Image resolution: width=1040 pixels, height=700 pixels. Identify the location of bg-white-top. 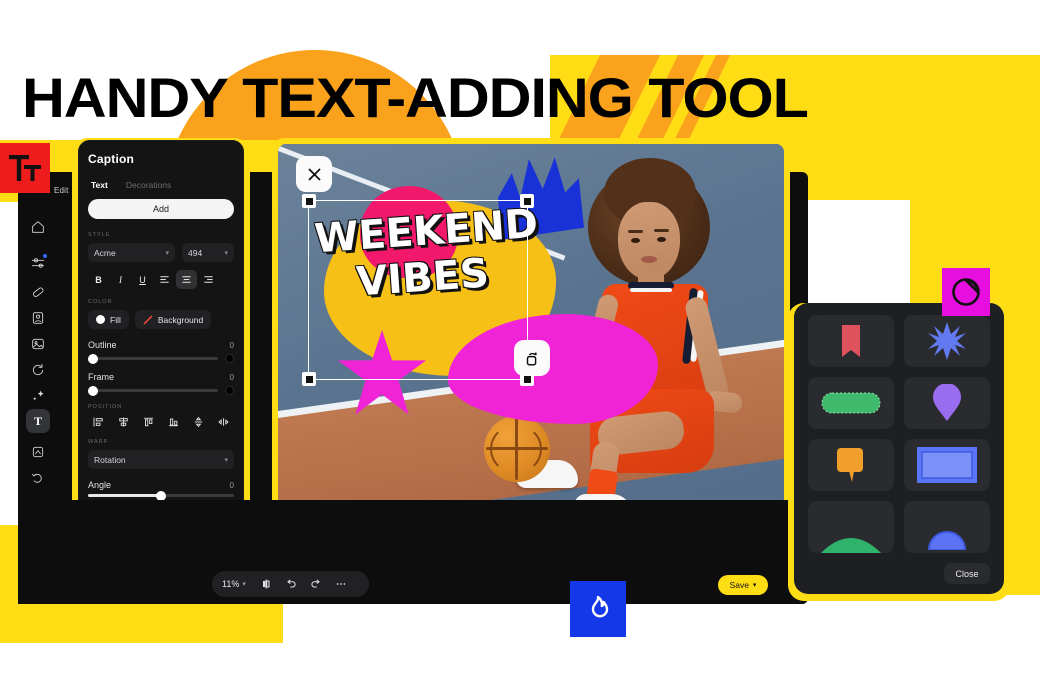
(280, 27).